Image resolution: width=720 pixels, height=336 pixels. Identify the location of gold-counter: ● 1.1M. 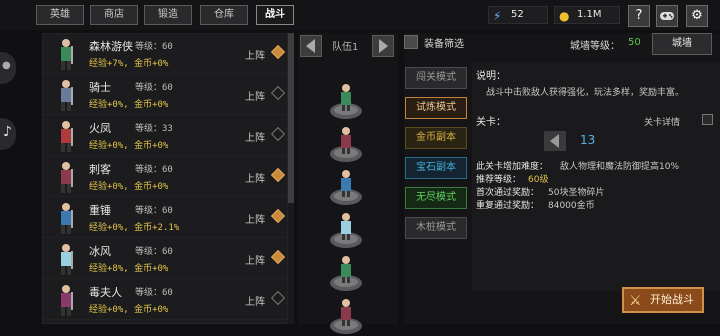
(587, 15).